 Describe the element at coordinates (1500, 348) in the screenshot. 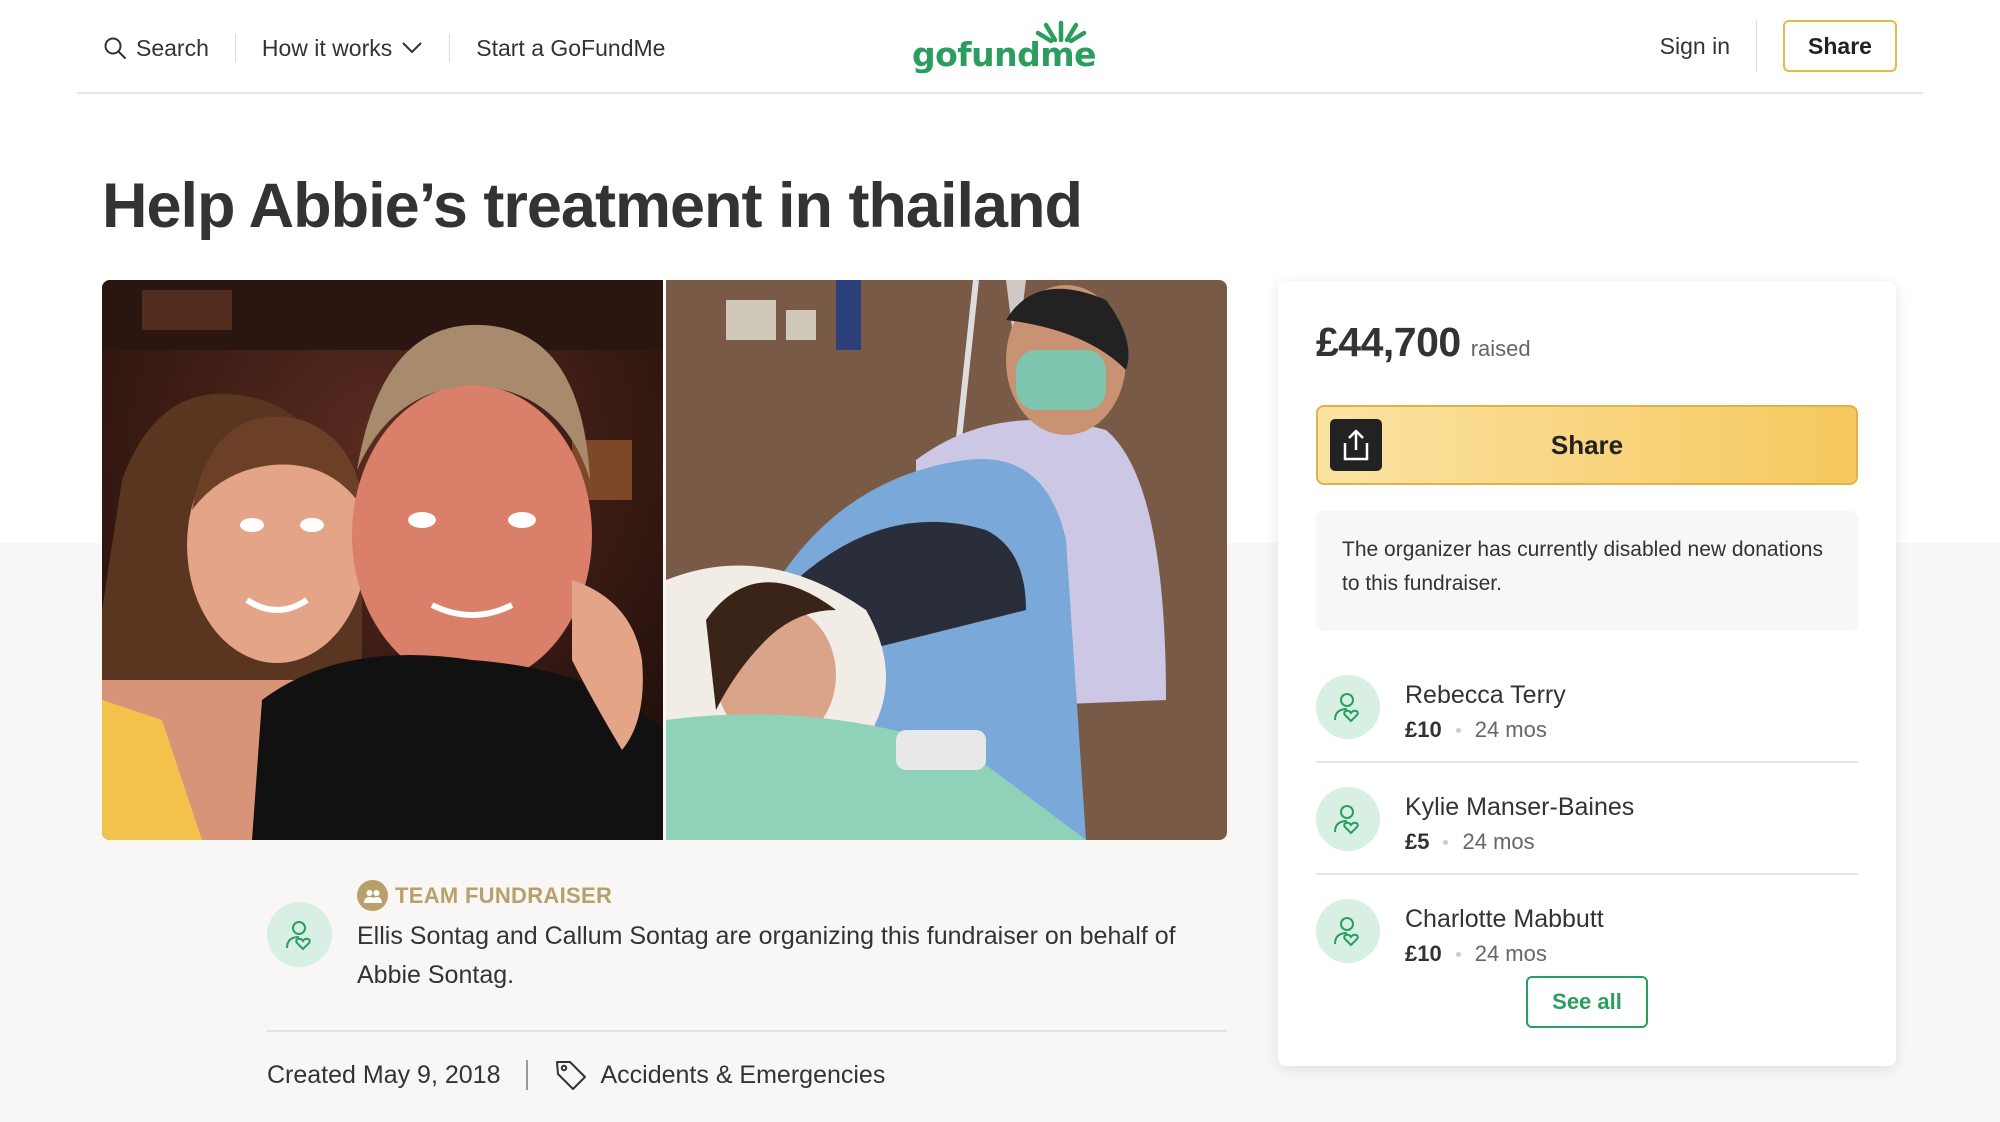

I see `raised-label: raised` at that location.